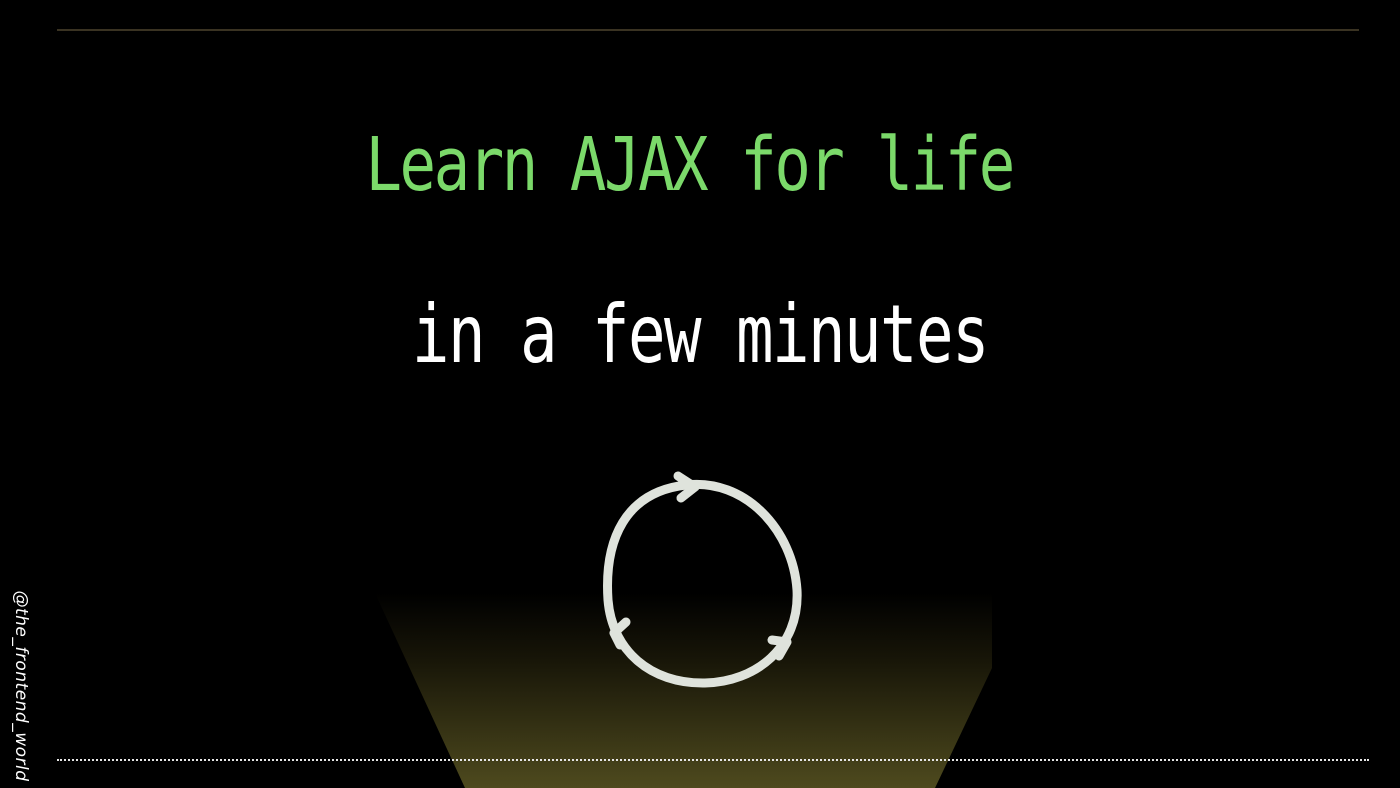 Image resolution: width=1400 pixels, height=788 pixels. Describe the element at coordinates (702, 579) in the screenshot. I see `circular-arrows-cycle-icon` at that location.